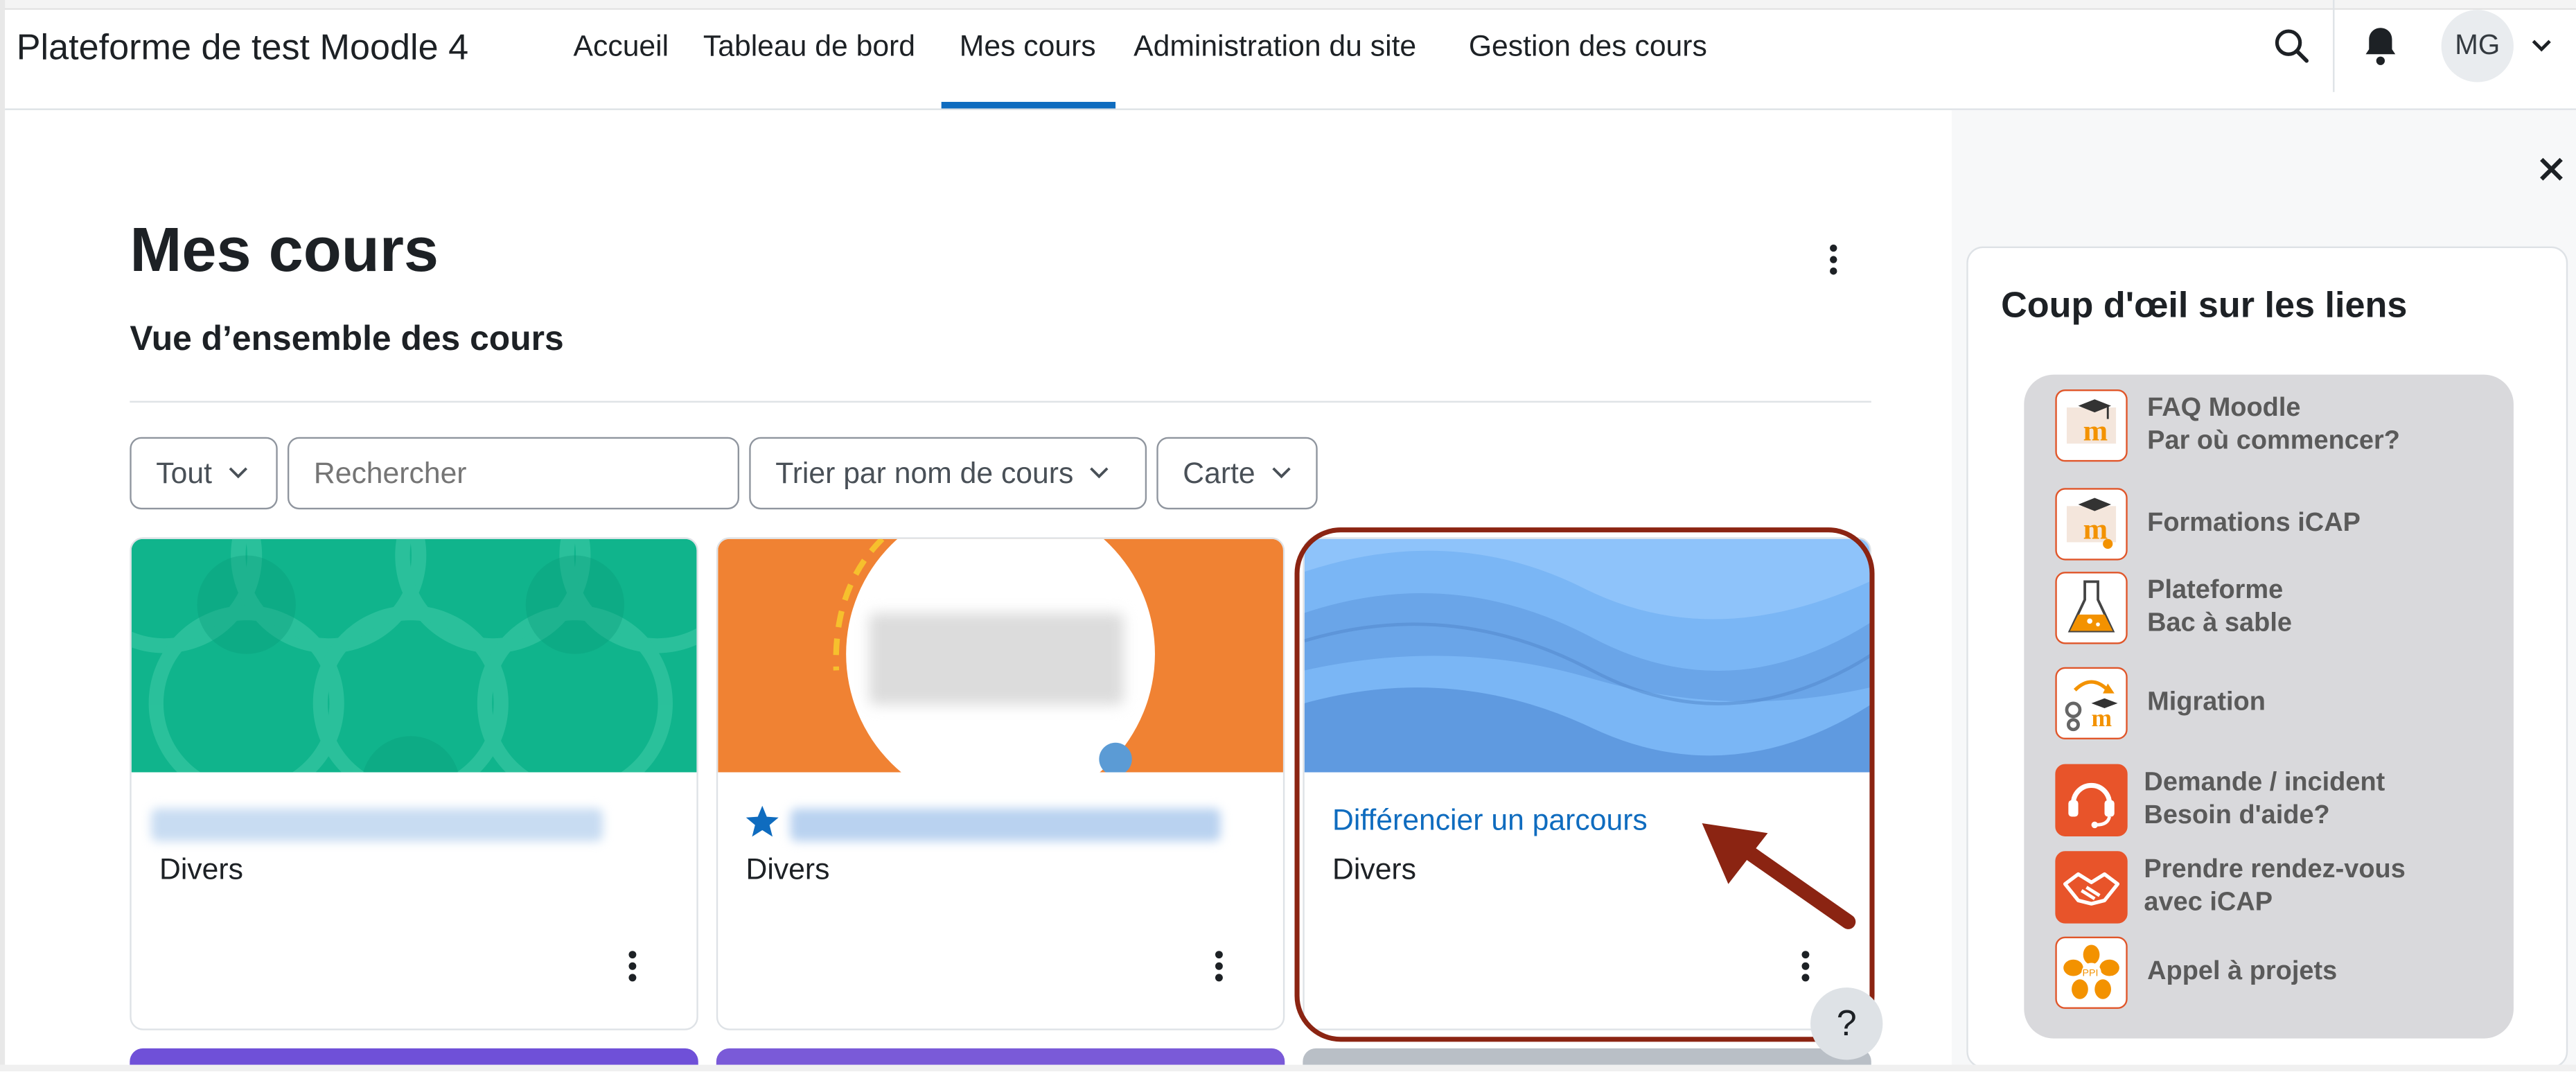 This screenshot has width=2576, height=1072. Describe the element at coordinates (2220, 800) in the screenshot. I see `link-demande-incident: Demande / incident Besoin d'aide?` at that location.